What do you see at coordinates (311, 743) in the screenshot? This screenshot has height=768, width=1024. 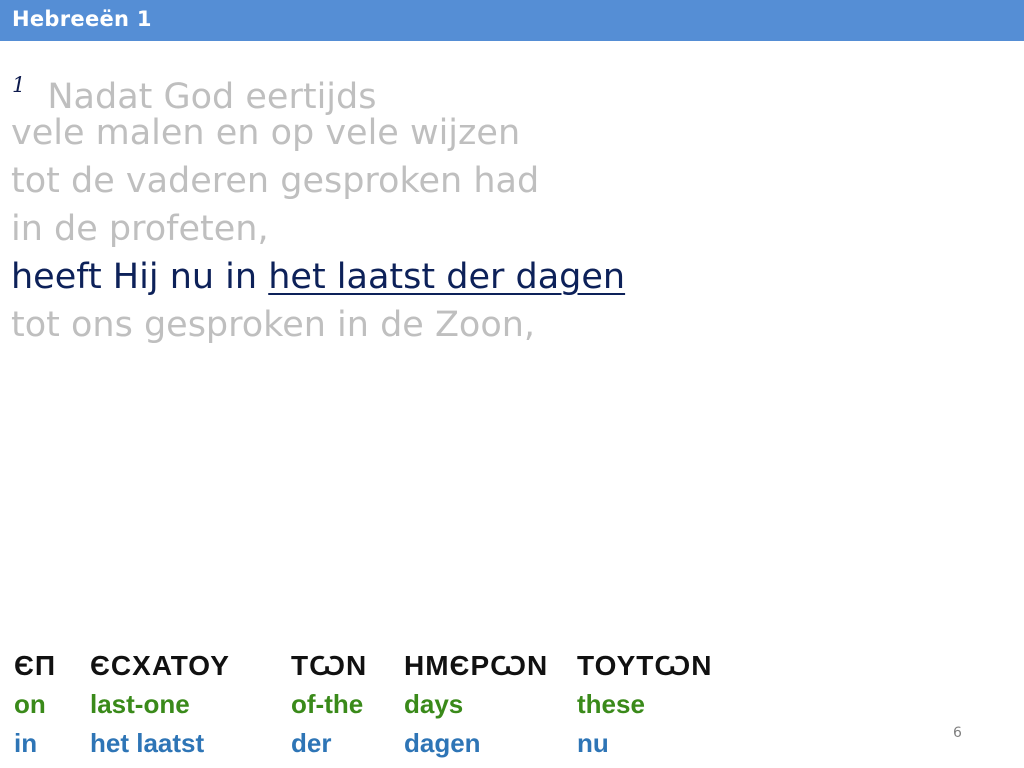 I see `dutch-word: der` at bounding box center [311, 743].